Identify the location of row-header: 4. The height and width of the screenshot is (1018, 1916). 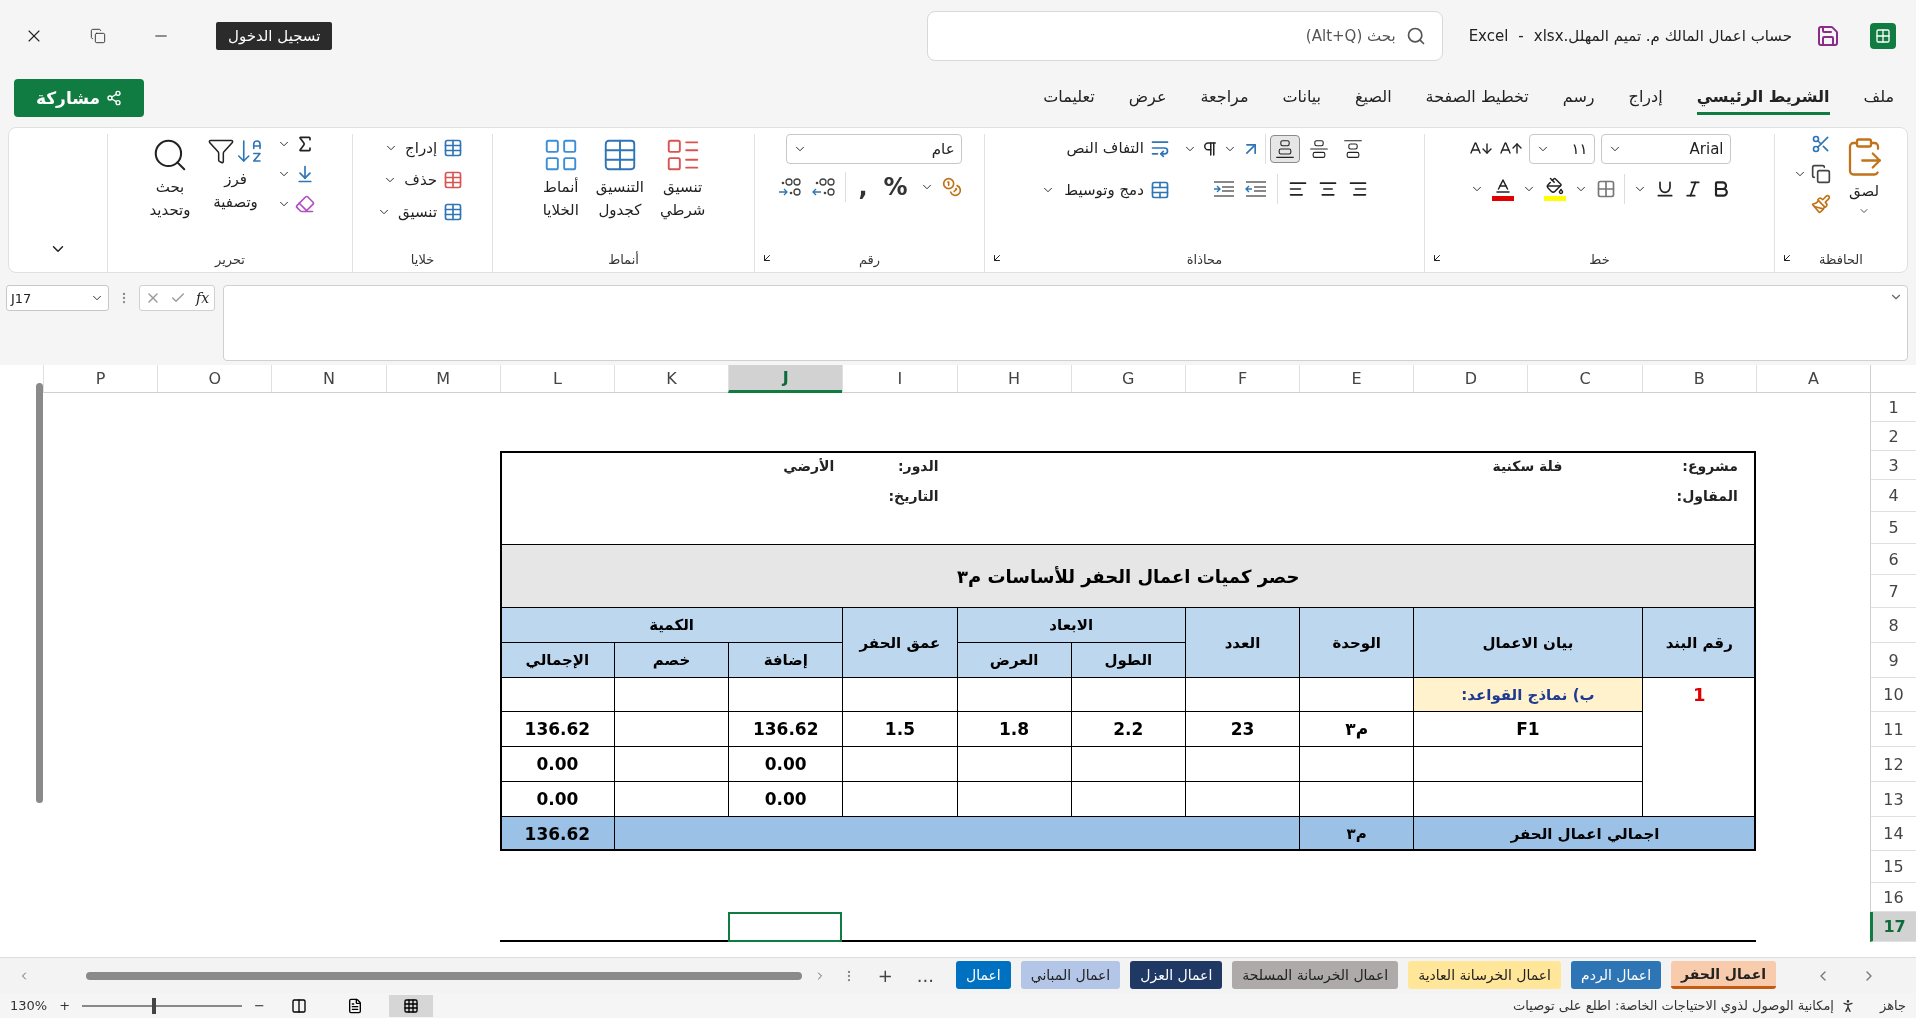
(1893, 496).